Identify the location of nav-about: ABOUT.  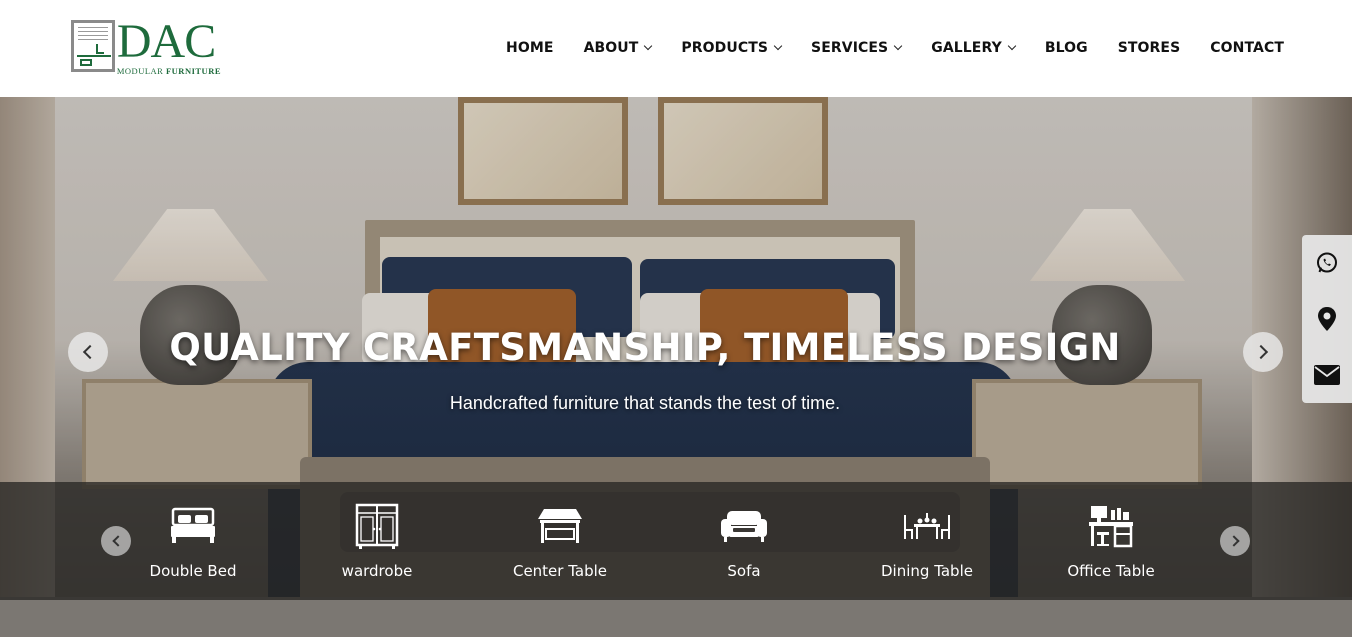
(618, 48).